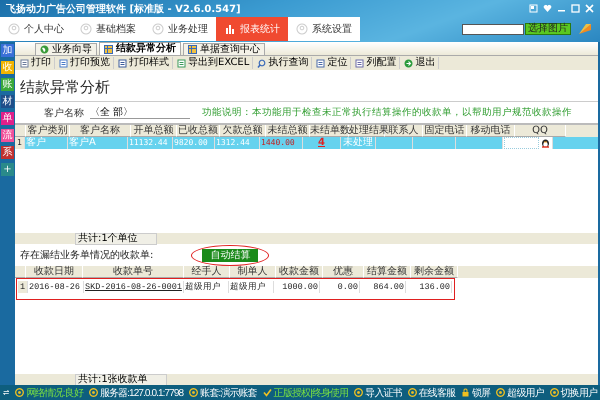 The image size is (600, 400). Describe the element at coordinates (322, 143) in the screenshot. I see `table-cell: 4` at that location.